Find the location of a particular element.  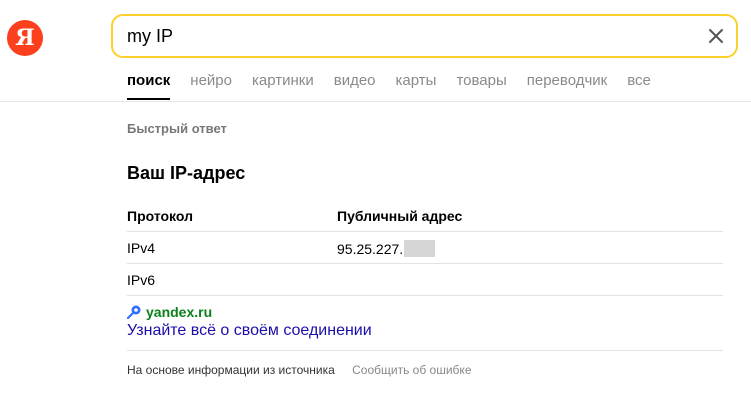

answer-title: Ваш IP-адрес is located at coordinates (186, 173).